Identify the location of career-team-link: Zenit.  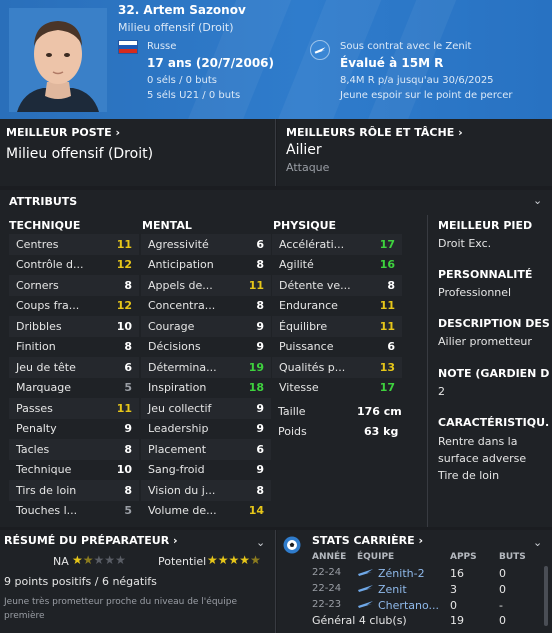
(392, 589).